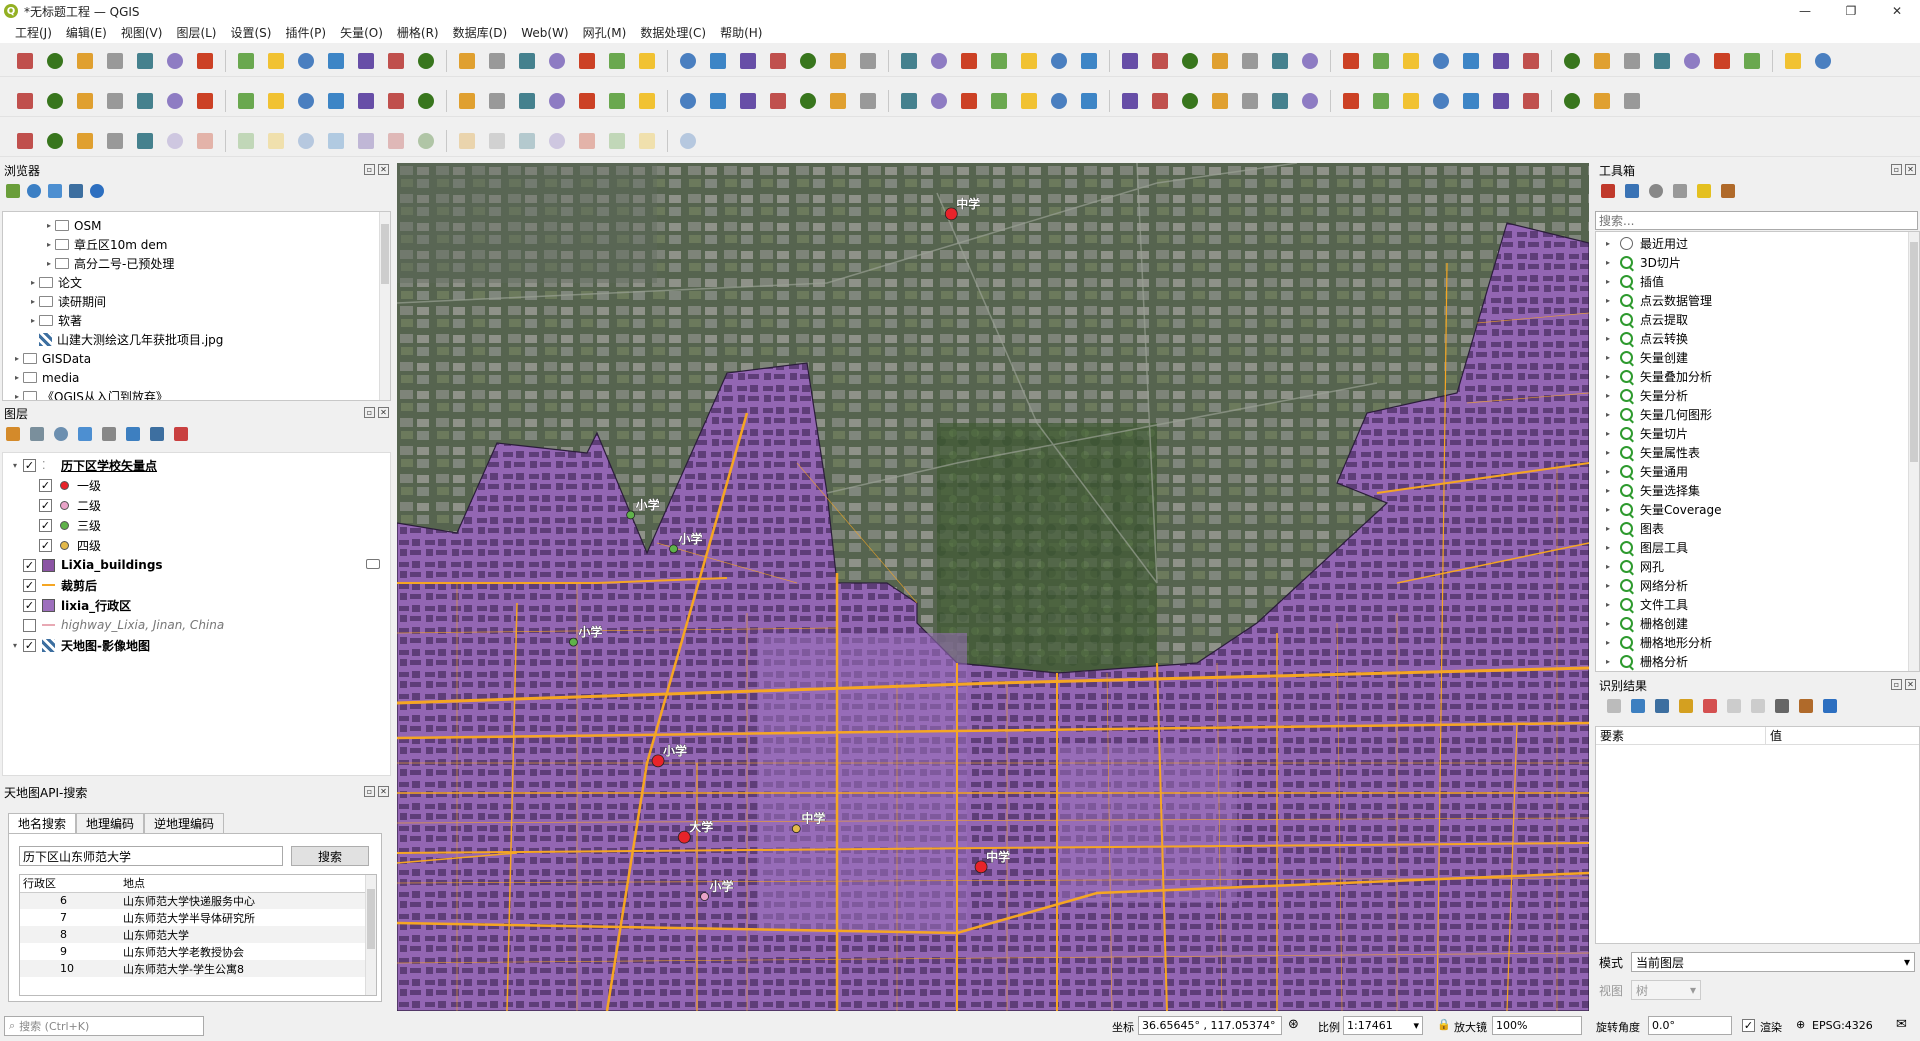  I want to click on search-tab-1: 地理编码, so click(110, 823).